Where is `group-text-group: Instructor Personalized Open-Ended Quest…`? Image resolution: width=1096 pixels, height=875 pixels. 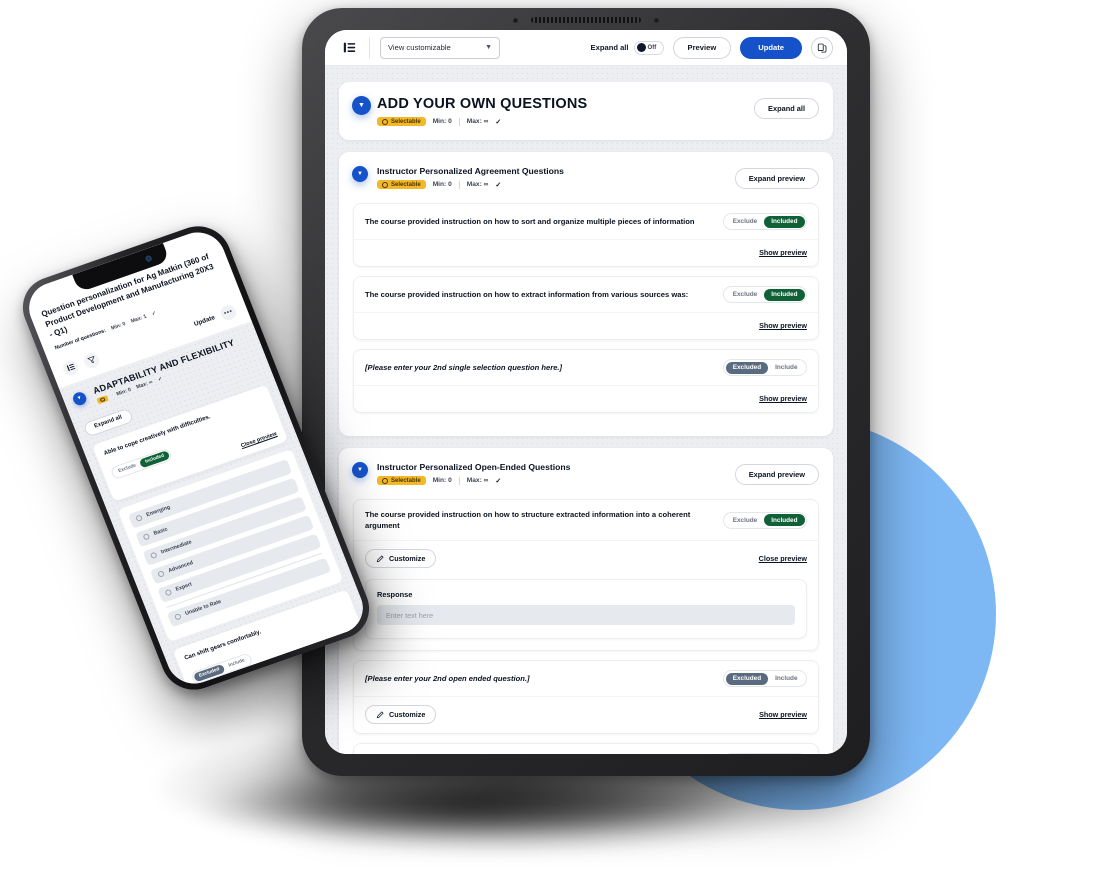
group-text-group: Instructor Personalized Open-Ended Quest… is located at coordinates (473, 473).